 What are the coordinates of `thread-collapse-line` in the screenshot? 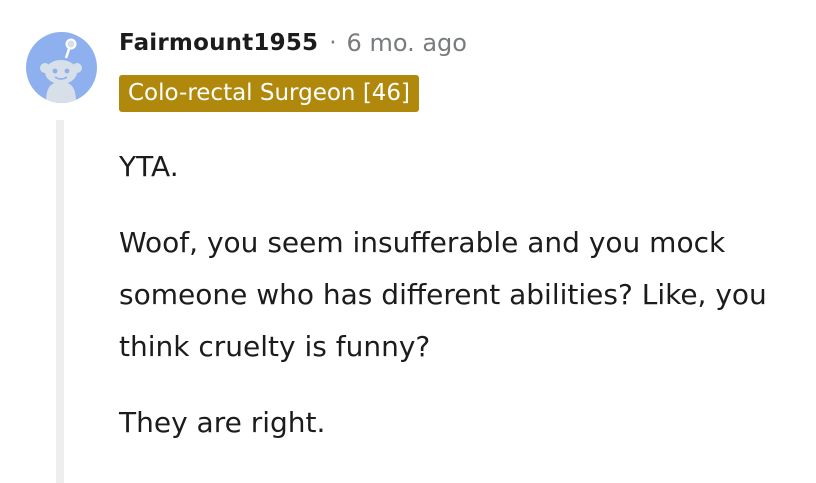 It's located at (60, 301).